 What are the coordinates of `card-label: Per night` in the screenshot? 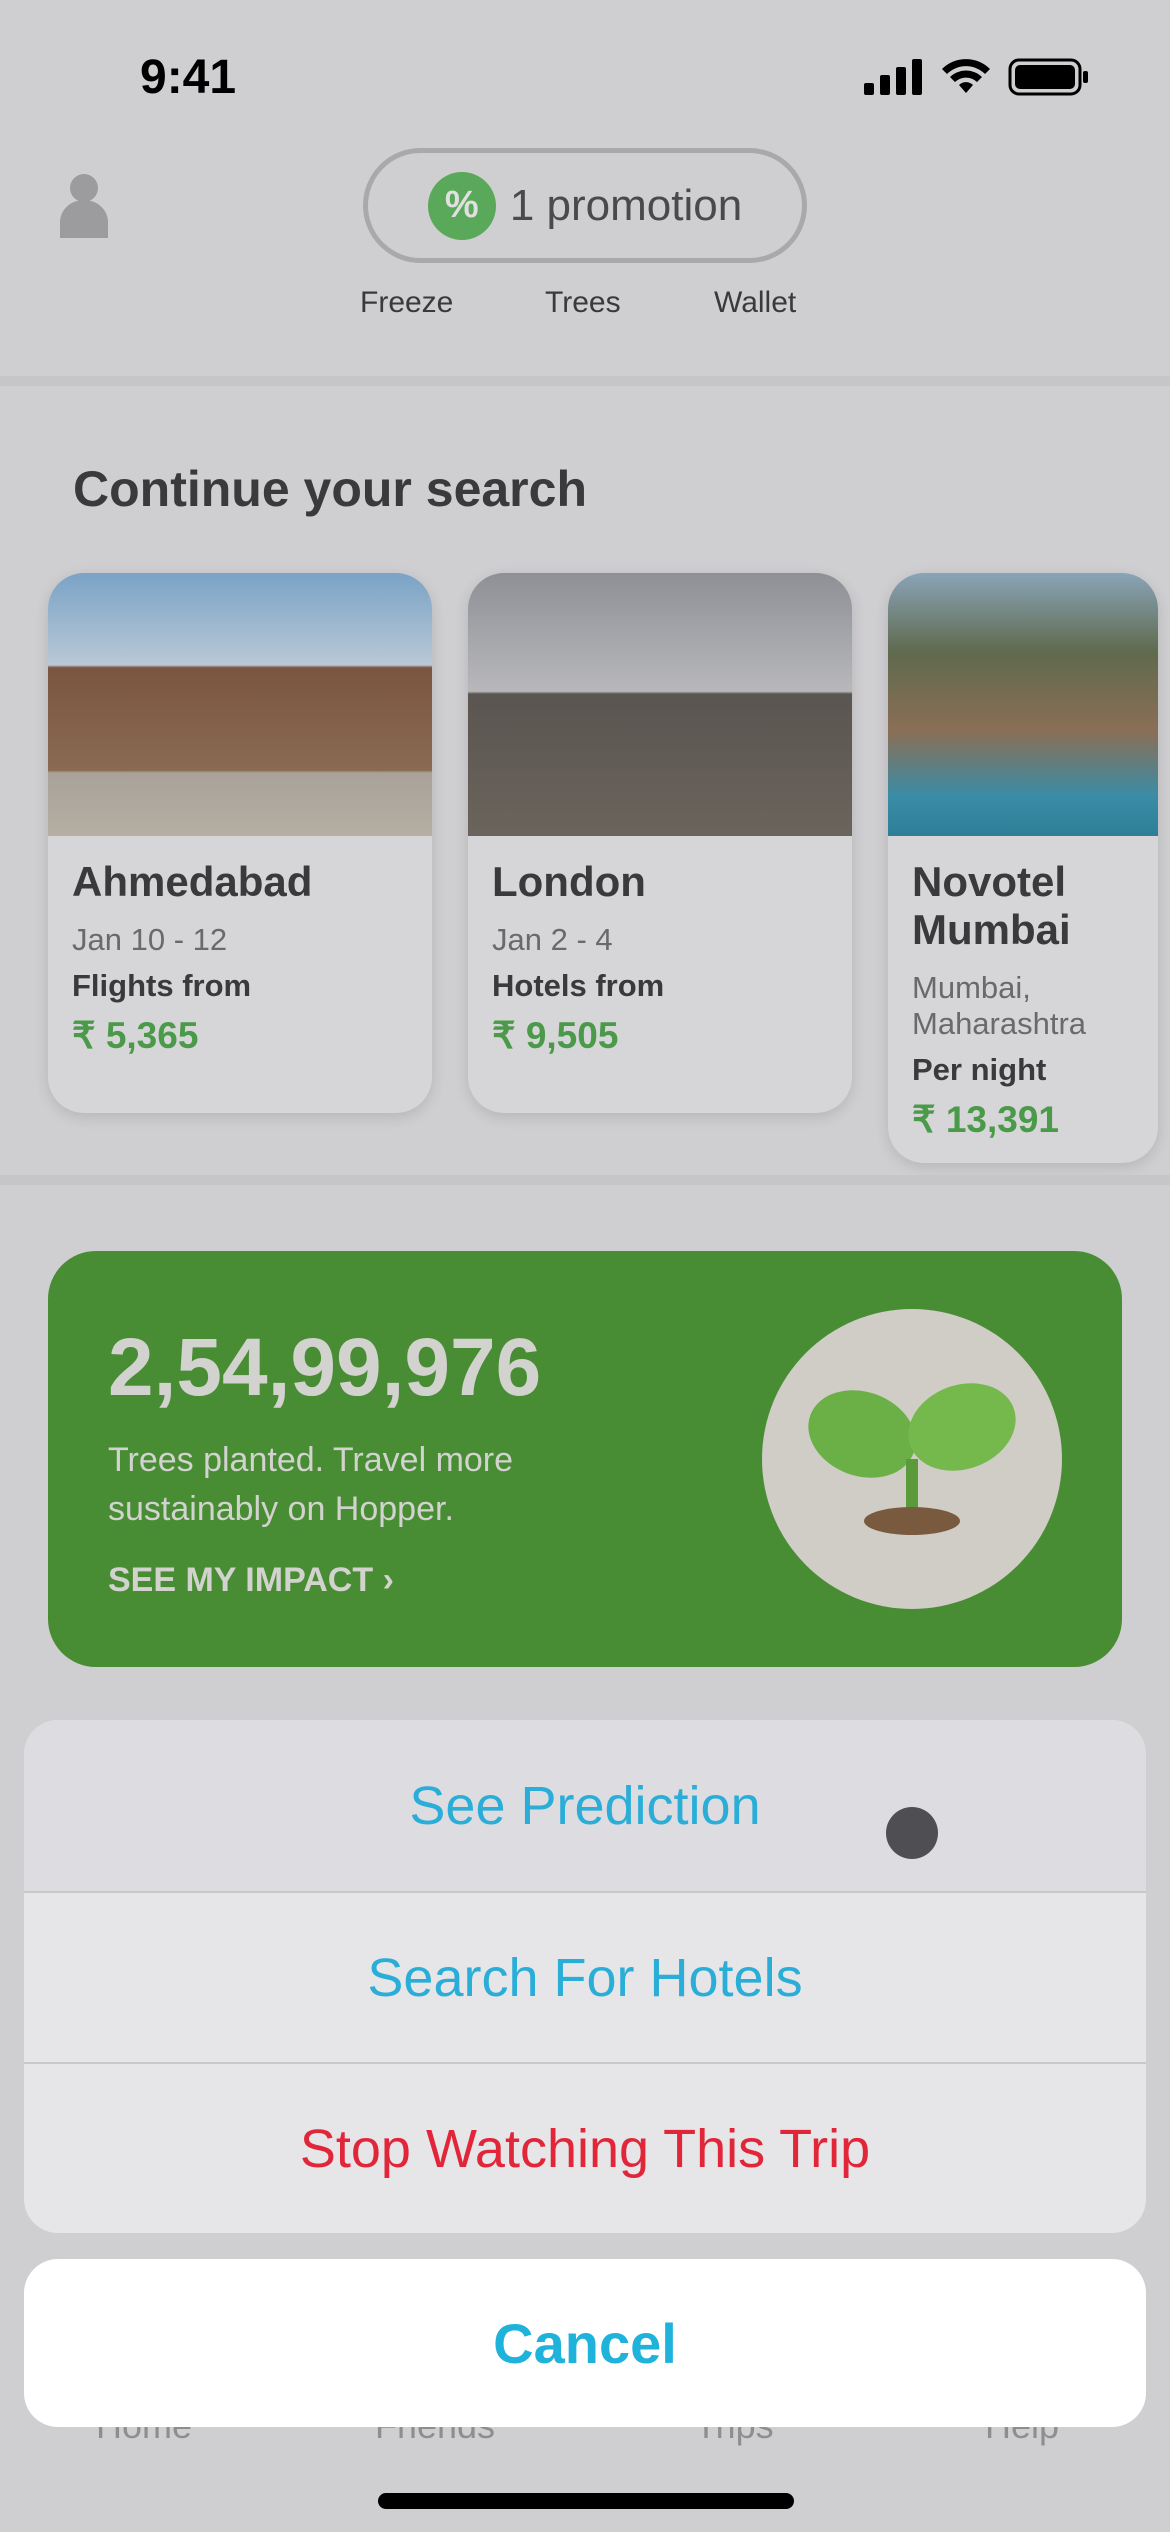 It's located at (979, 1069).